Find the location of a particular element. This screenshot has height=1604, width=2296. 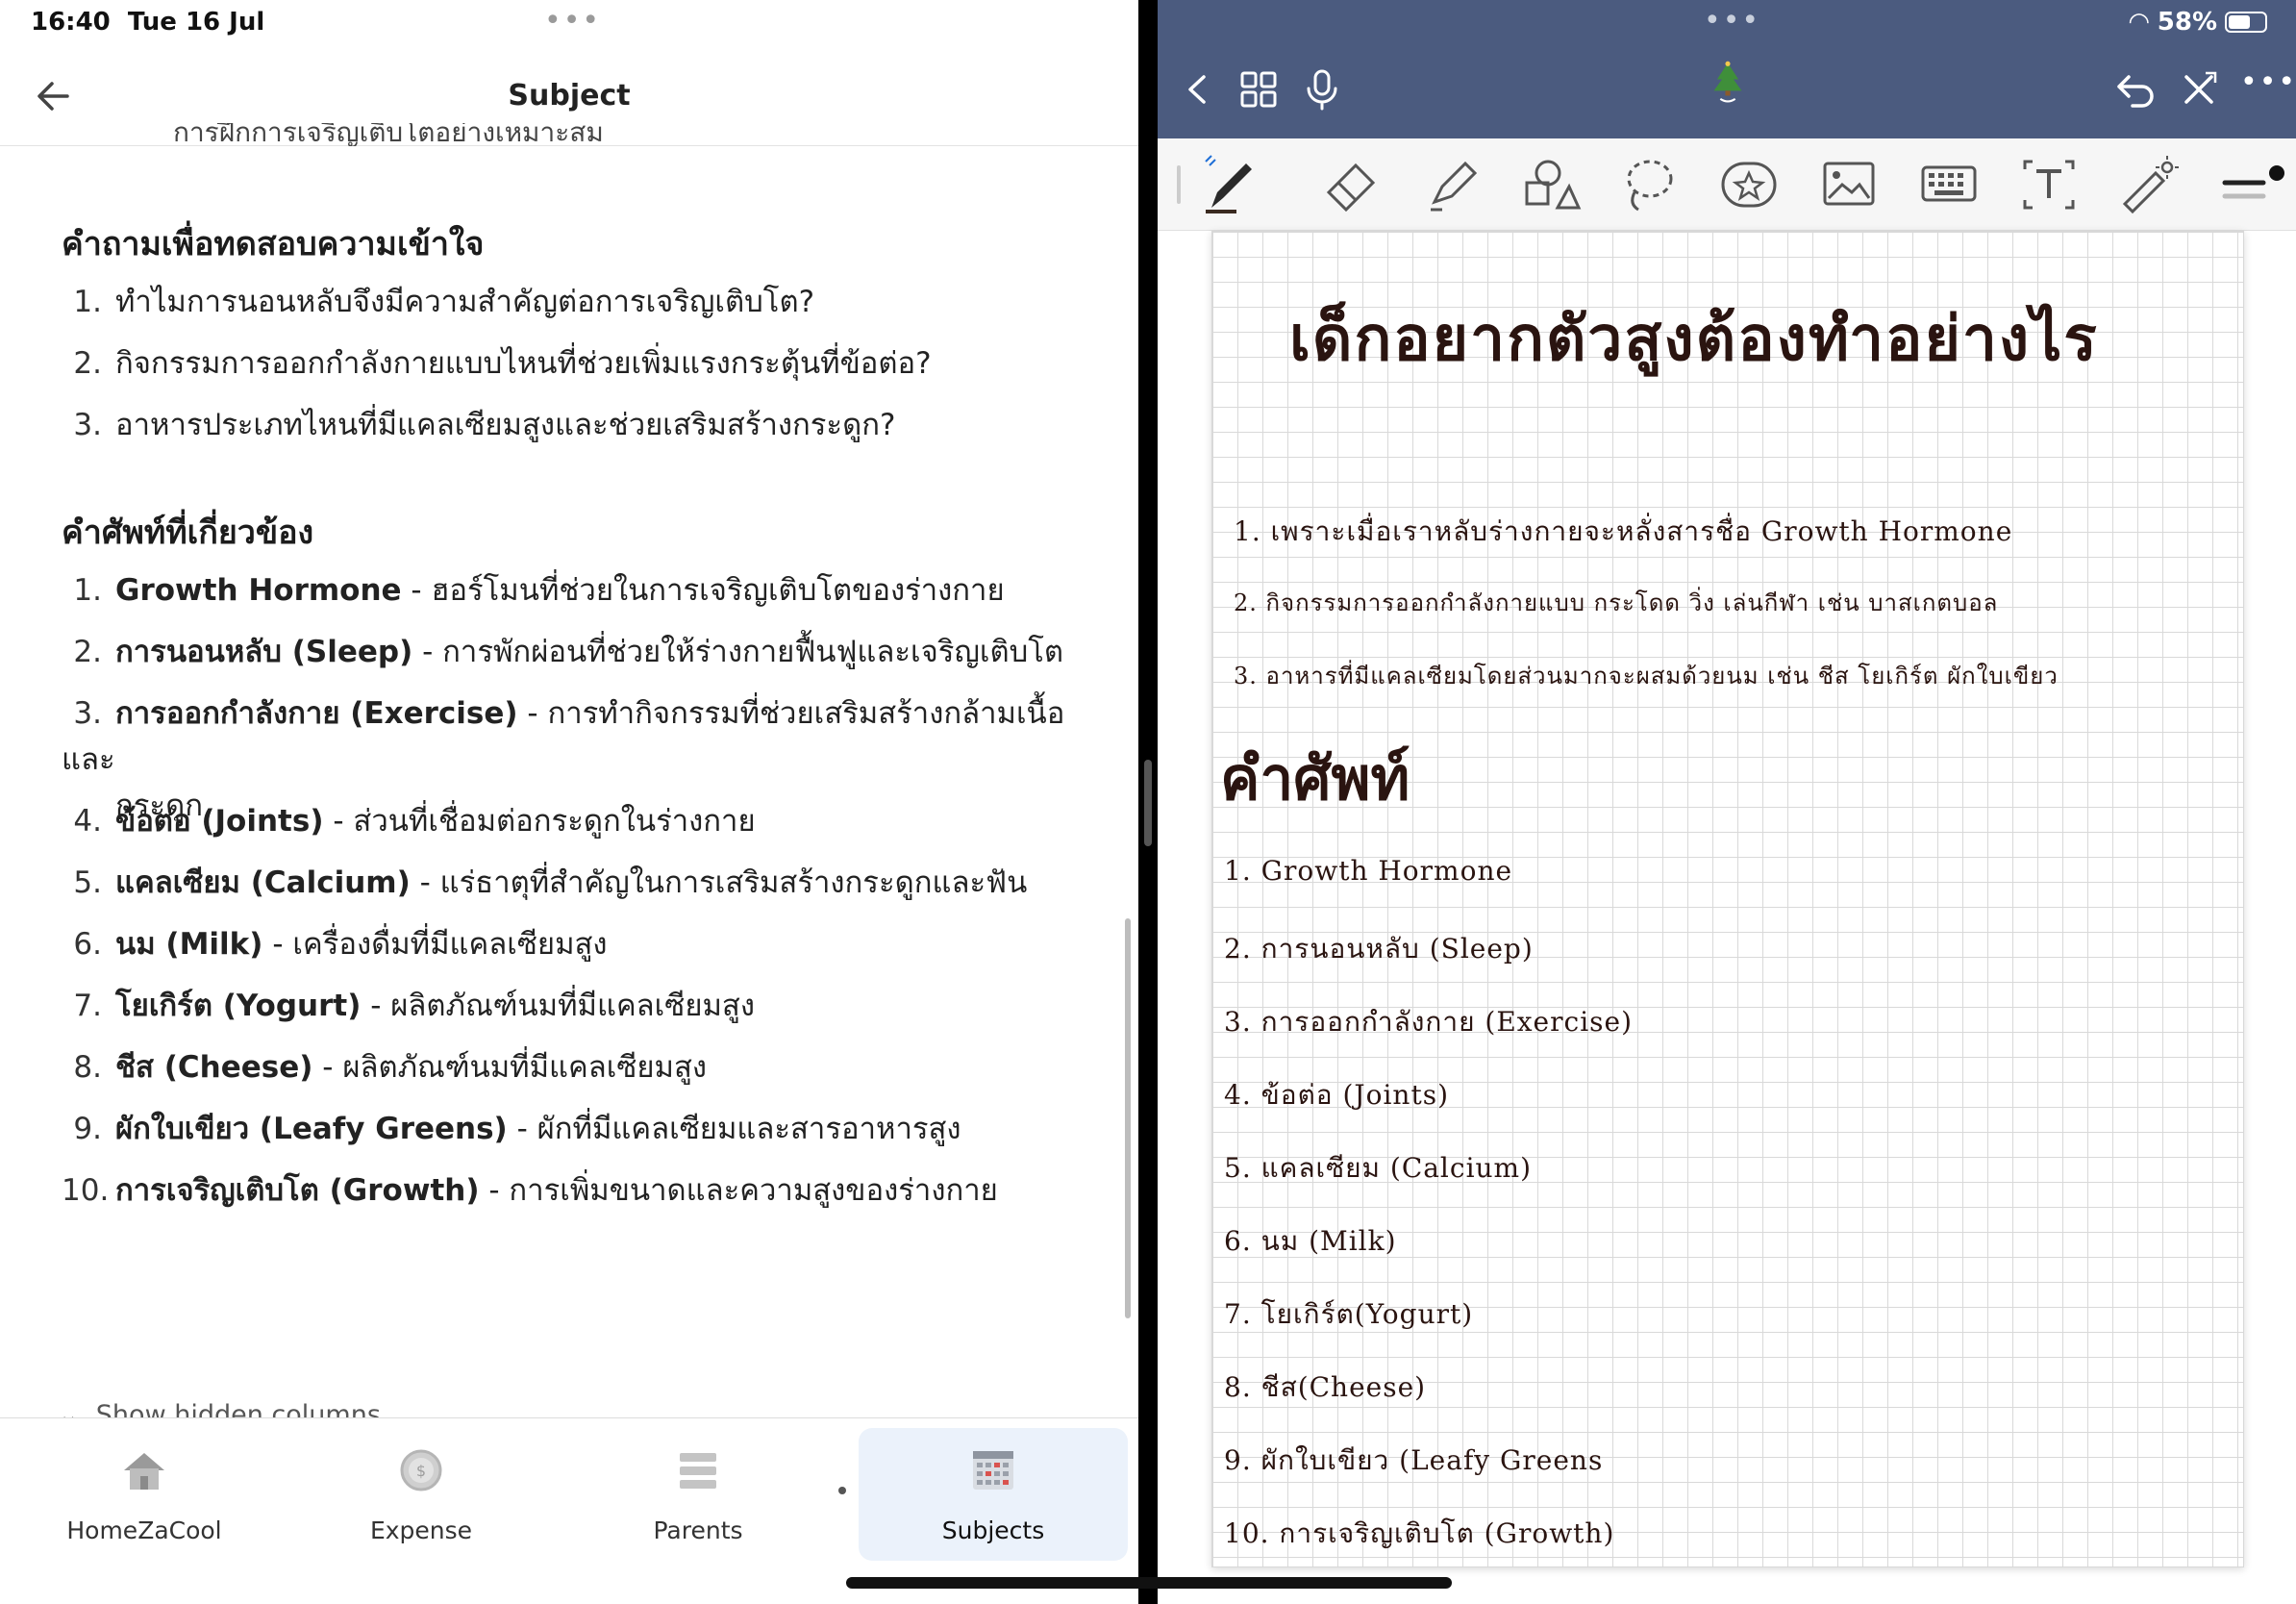

terms-section-title: คำศัพท์ที่เกี่ยวข้อง is located at coordinates (188, 533).